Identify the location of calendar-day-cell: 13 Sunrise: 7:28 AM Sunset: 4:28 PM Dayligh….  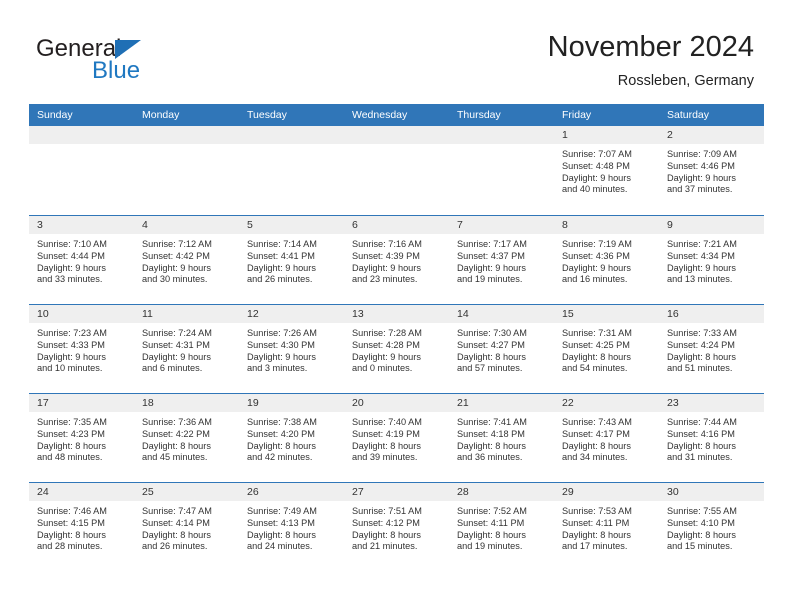
(396, 349).